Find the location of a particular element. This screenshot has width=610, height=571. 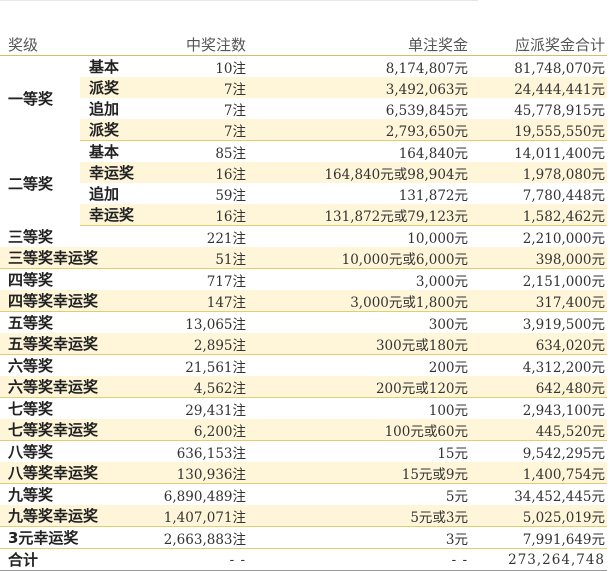

single-prize-cell: 100元或60元 is located at coordinates (359, 430).